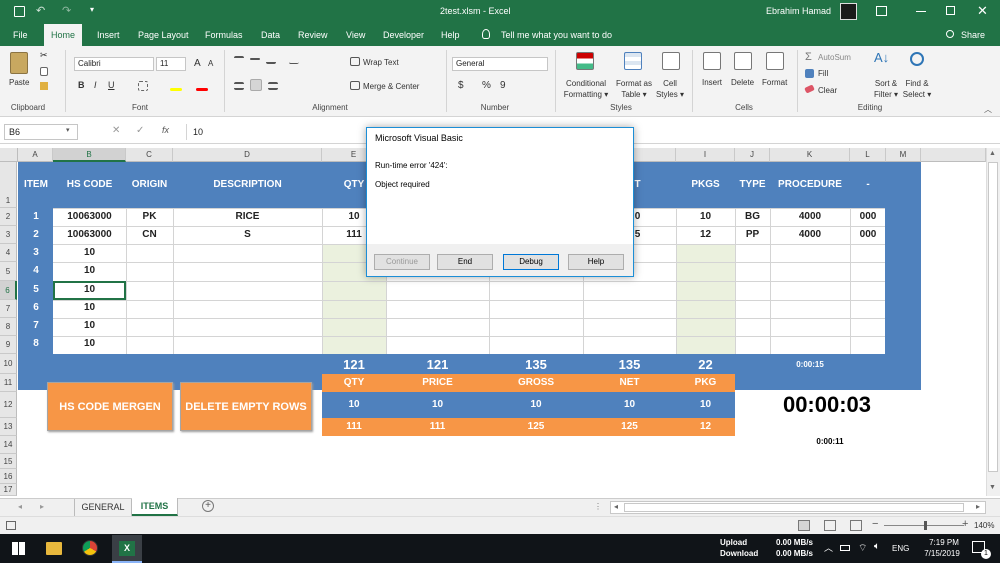  I want to click on row-header-17: 17, so click(8, 490).